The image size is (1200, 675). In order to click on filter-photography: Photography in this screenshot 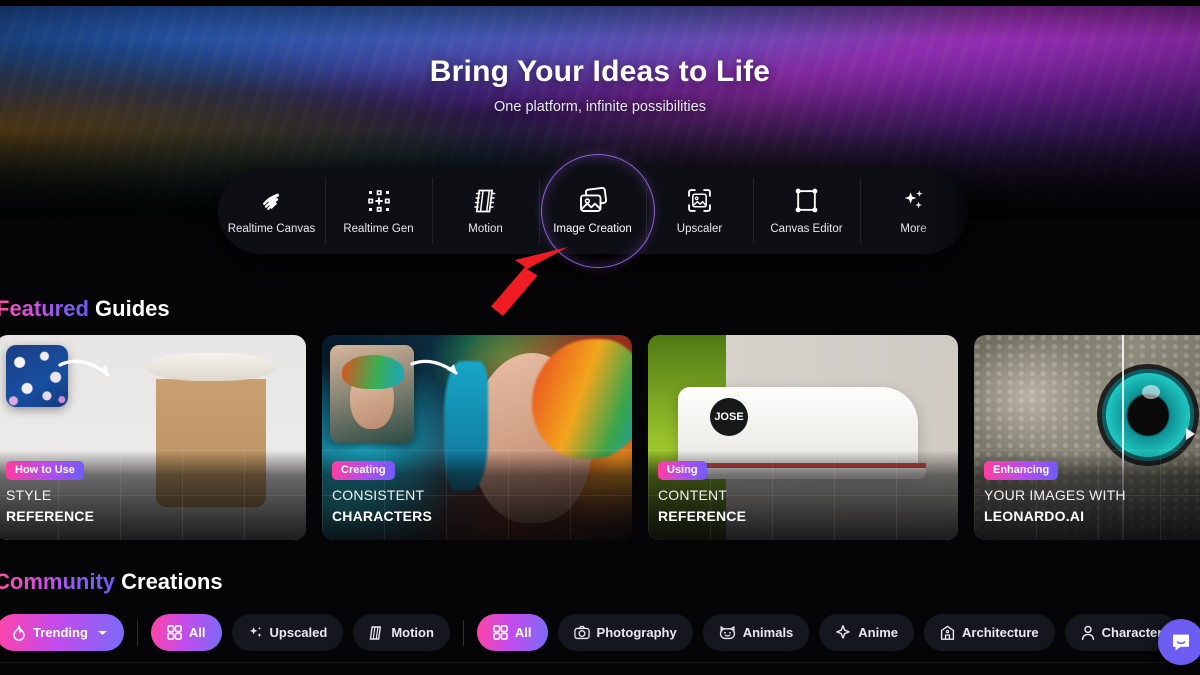, I will do `click(625, 632)`.